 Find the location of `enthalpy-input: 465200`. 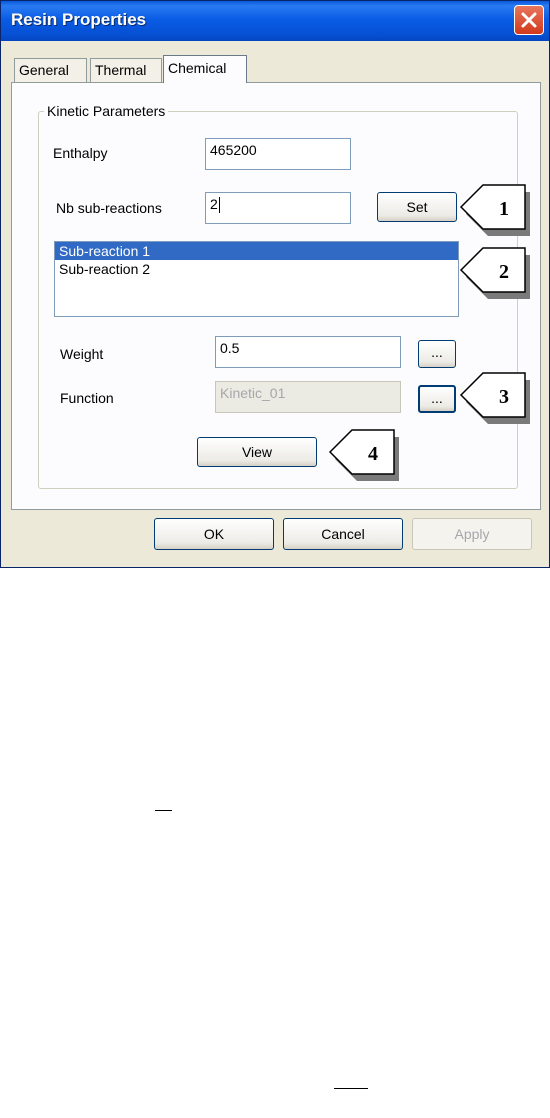

enthalpy-input: 465200 is located at coordinates (278, 154).